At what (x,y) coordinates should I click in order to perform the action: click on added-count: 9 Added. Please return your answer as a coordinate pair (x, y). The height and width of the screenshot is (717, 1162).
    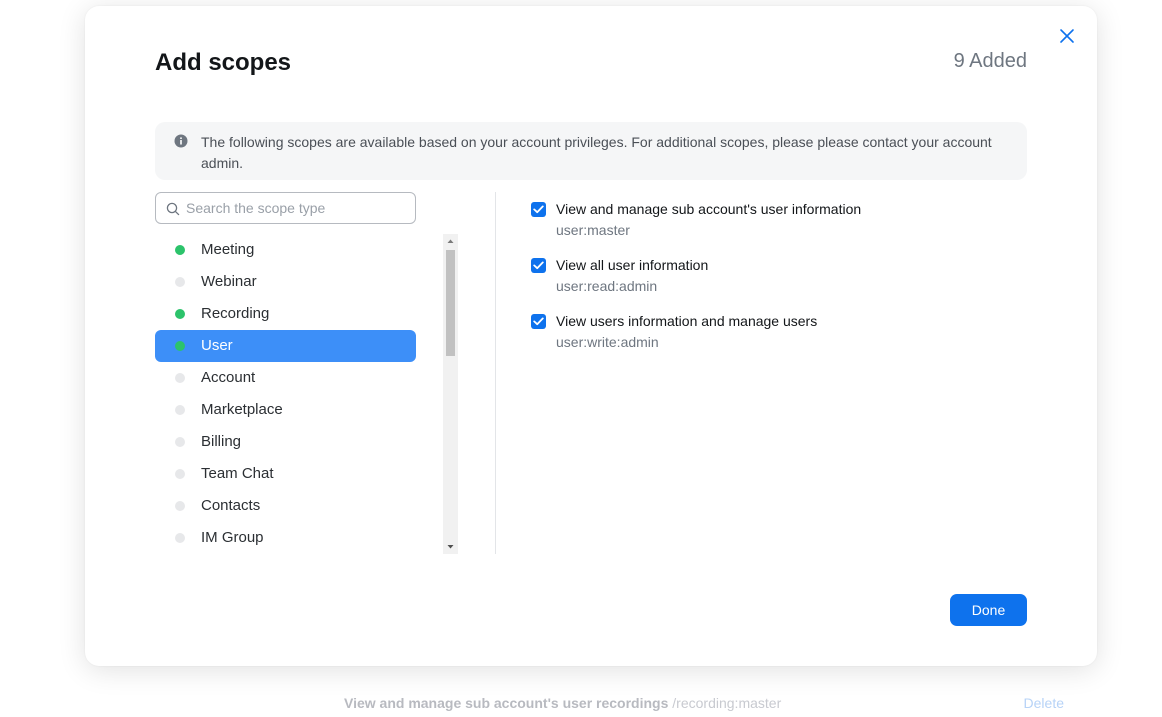
    Looking at the image, I should click on (990, 61).